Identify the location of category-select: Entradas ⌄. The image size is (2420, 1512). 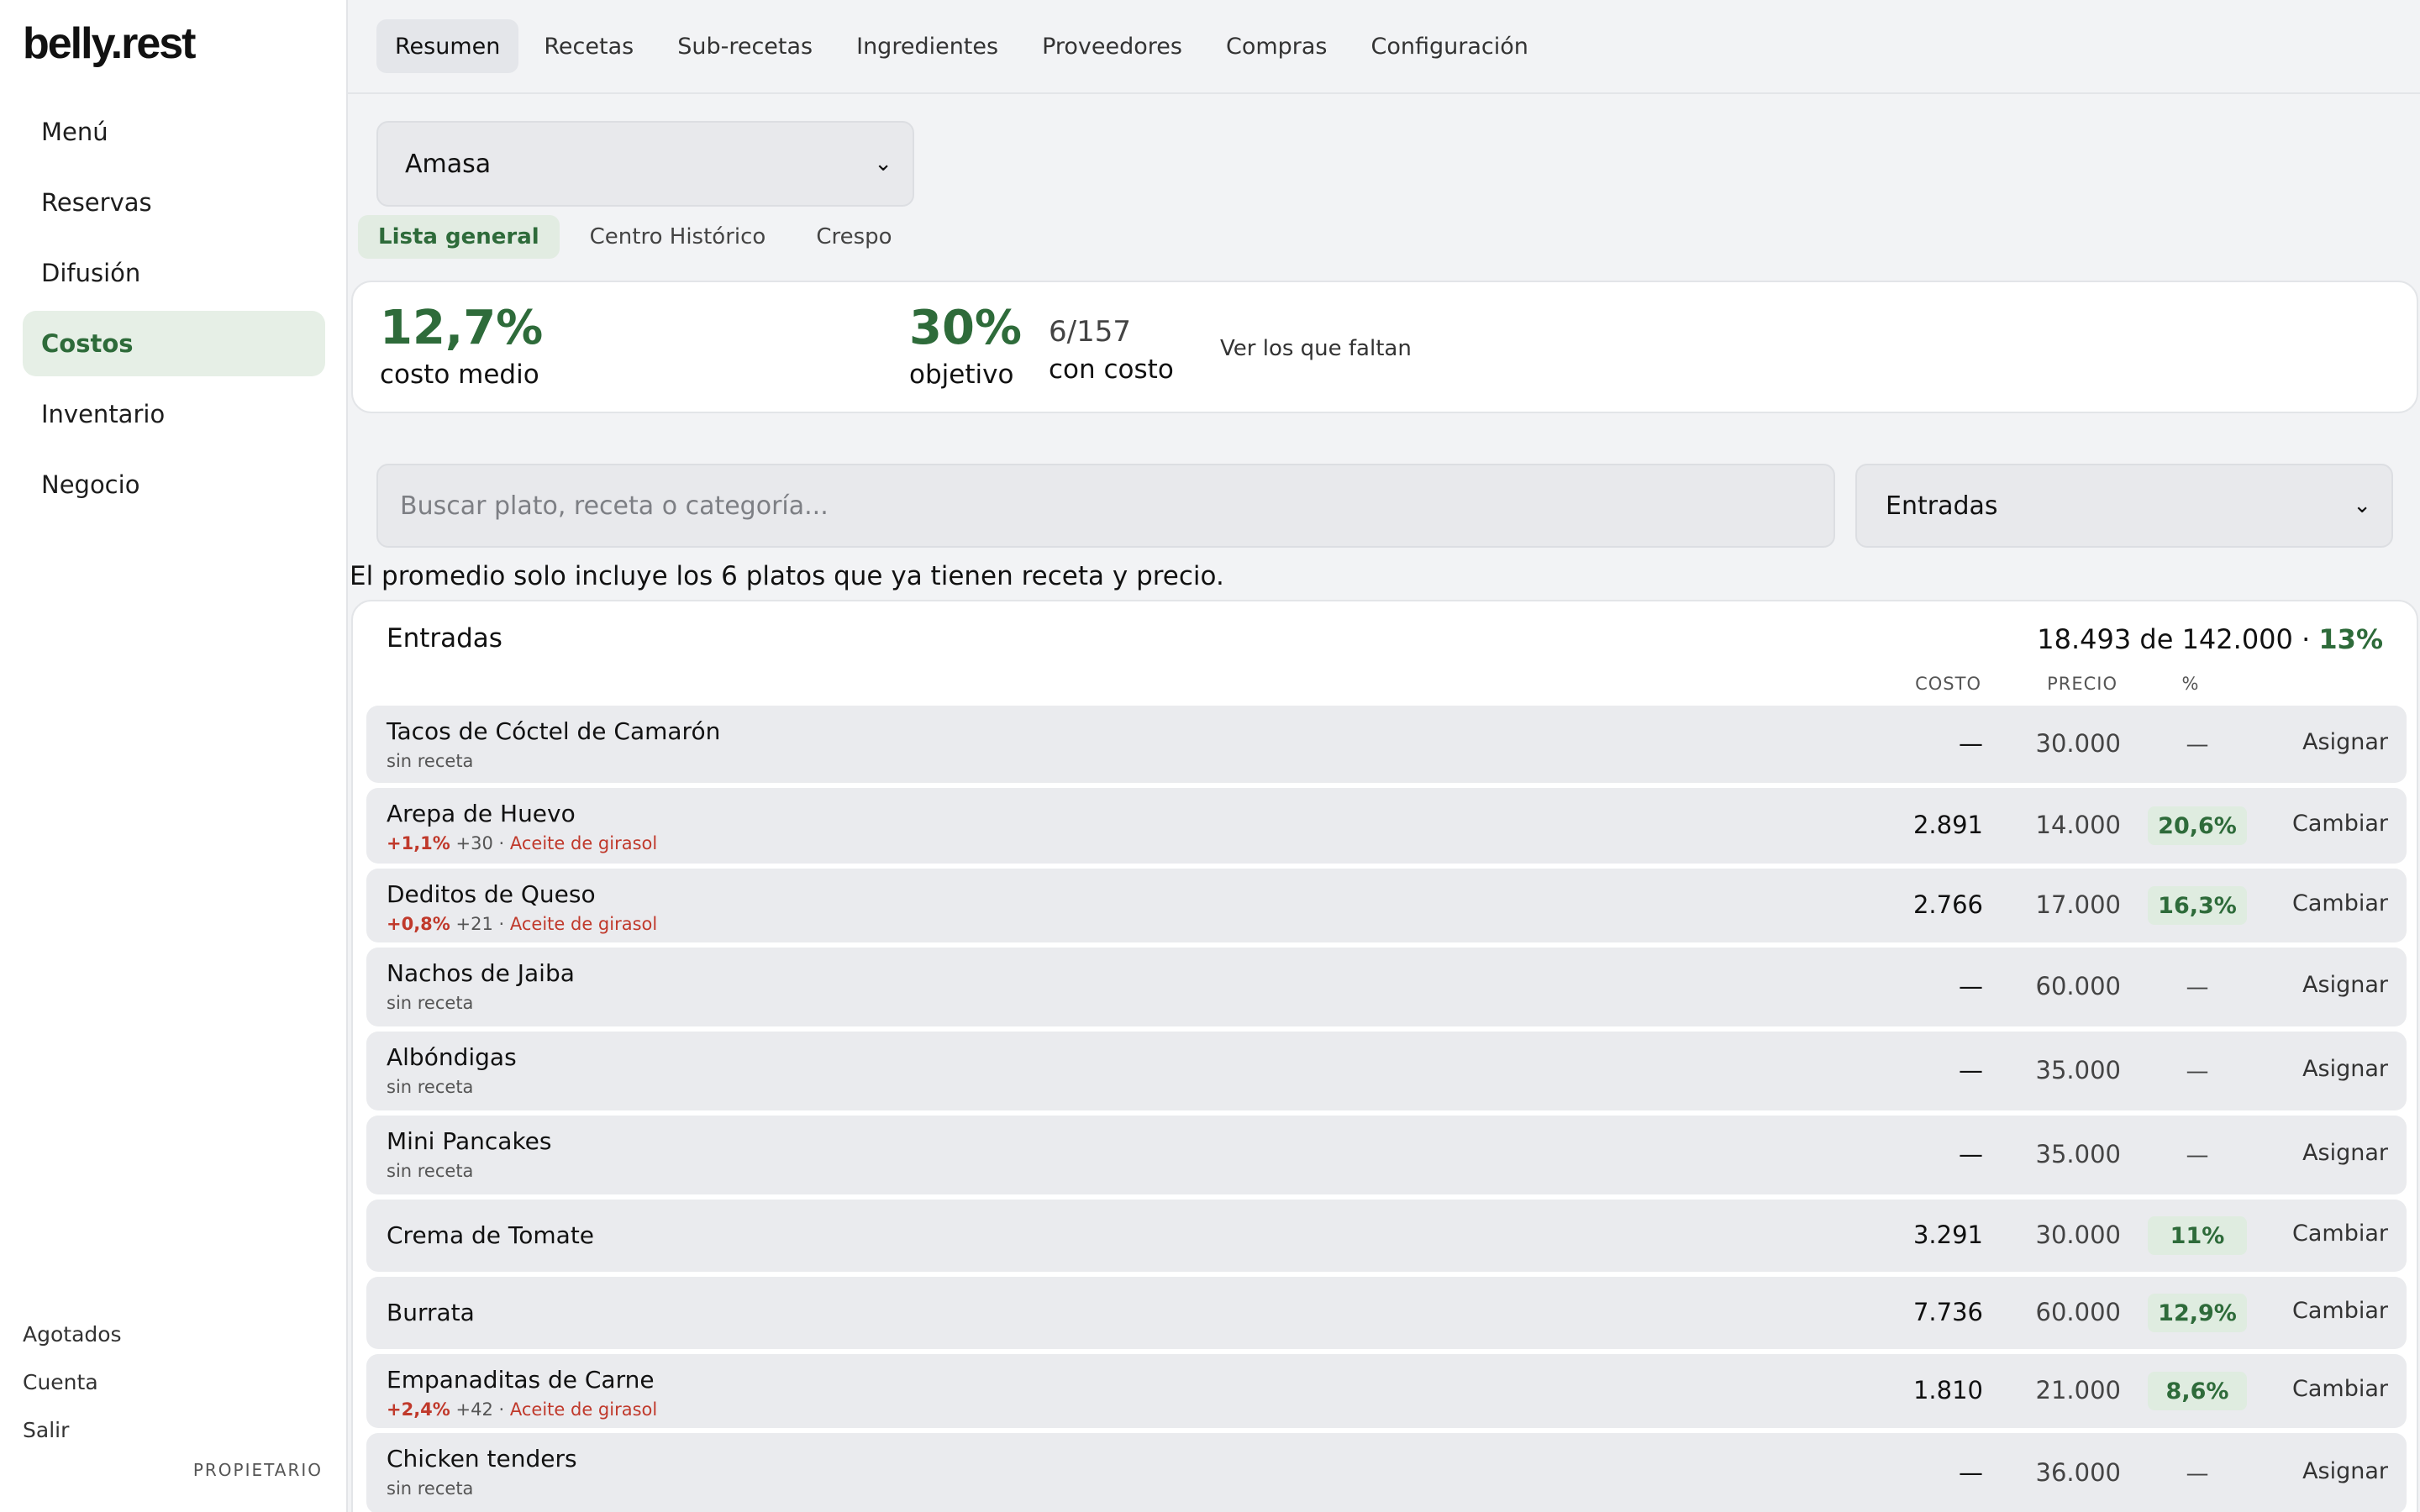
(2124, 506).